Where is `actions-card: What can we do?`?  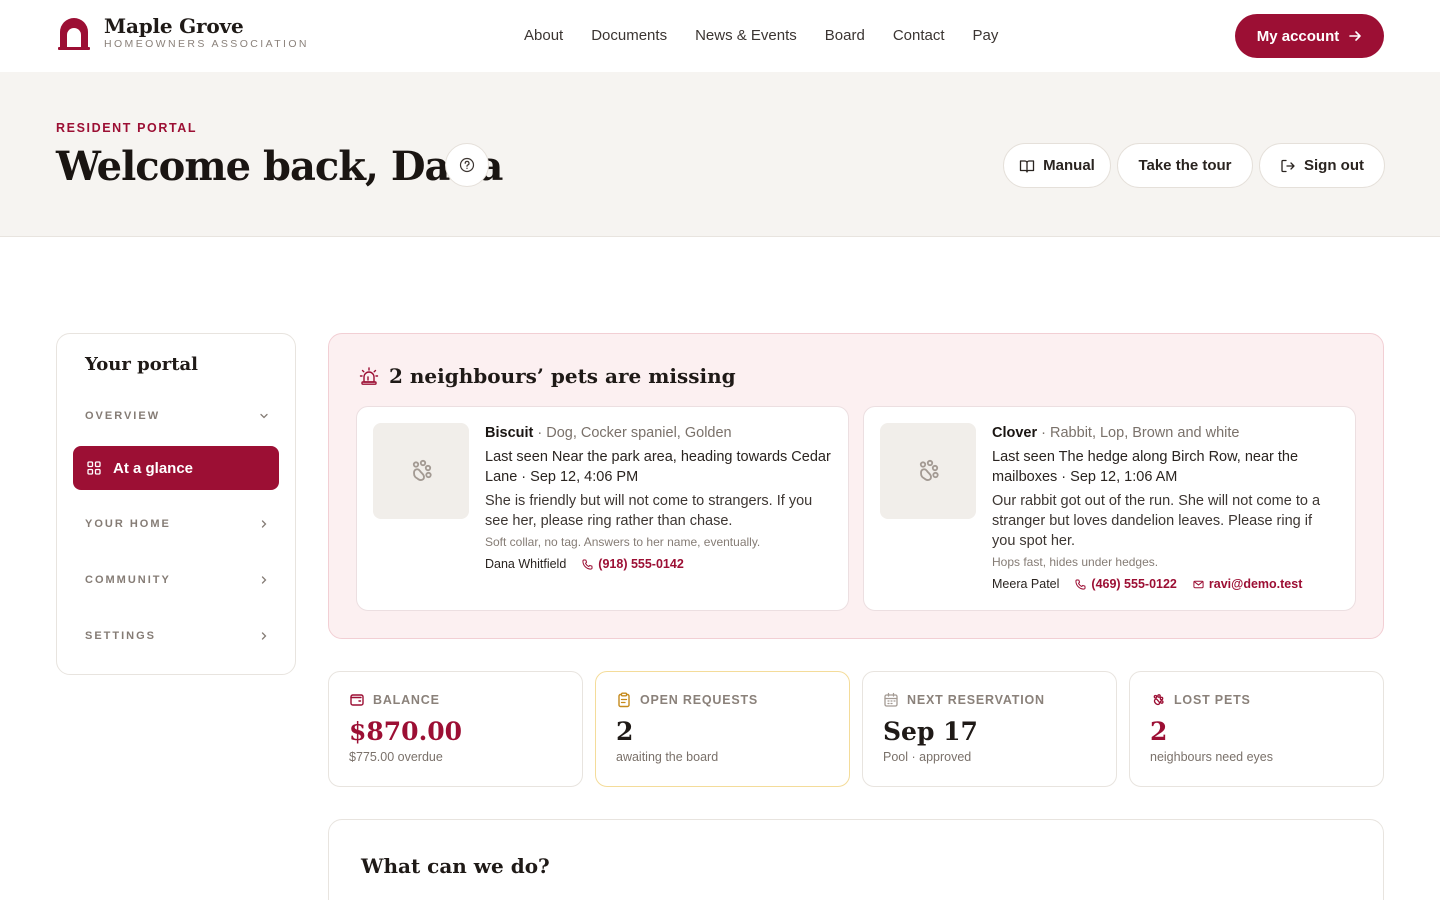
actions-card: What can we do? is located at coordinates (856, 859).